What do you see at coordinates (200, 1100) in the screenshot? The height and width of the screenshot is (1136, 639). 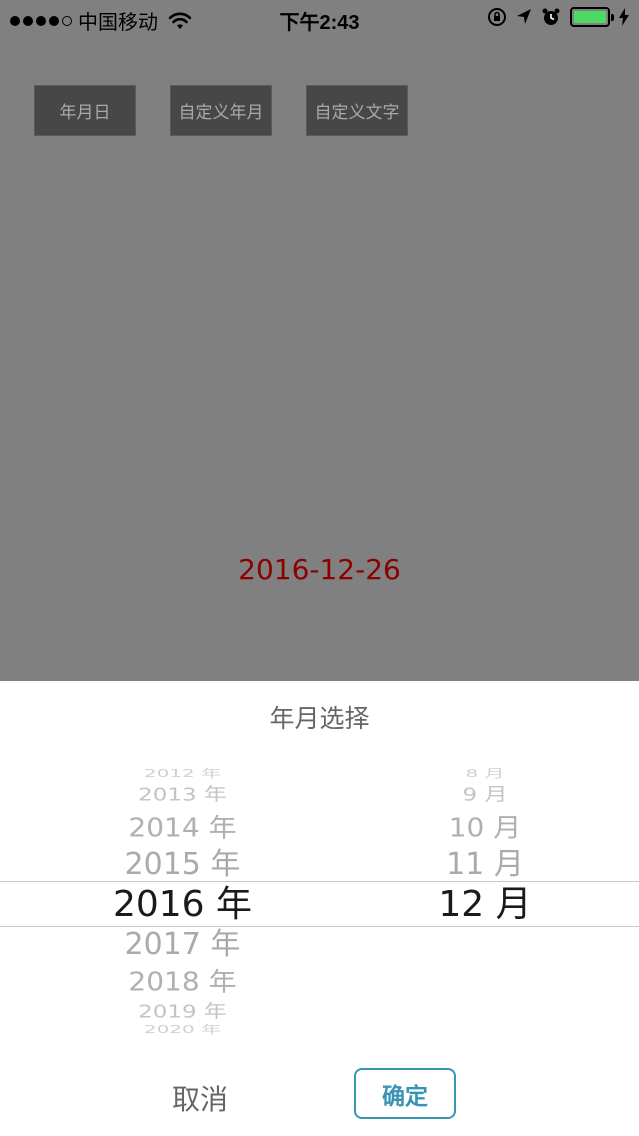 I see `cancel-button: 取消` at bounding box center [200, 1100].